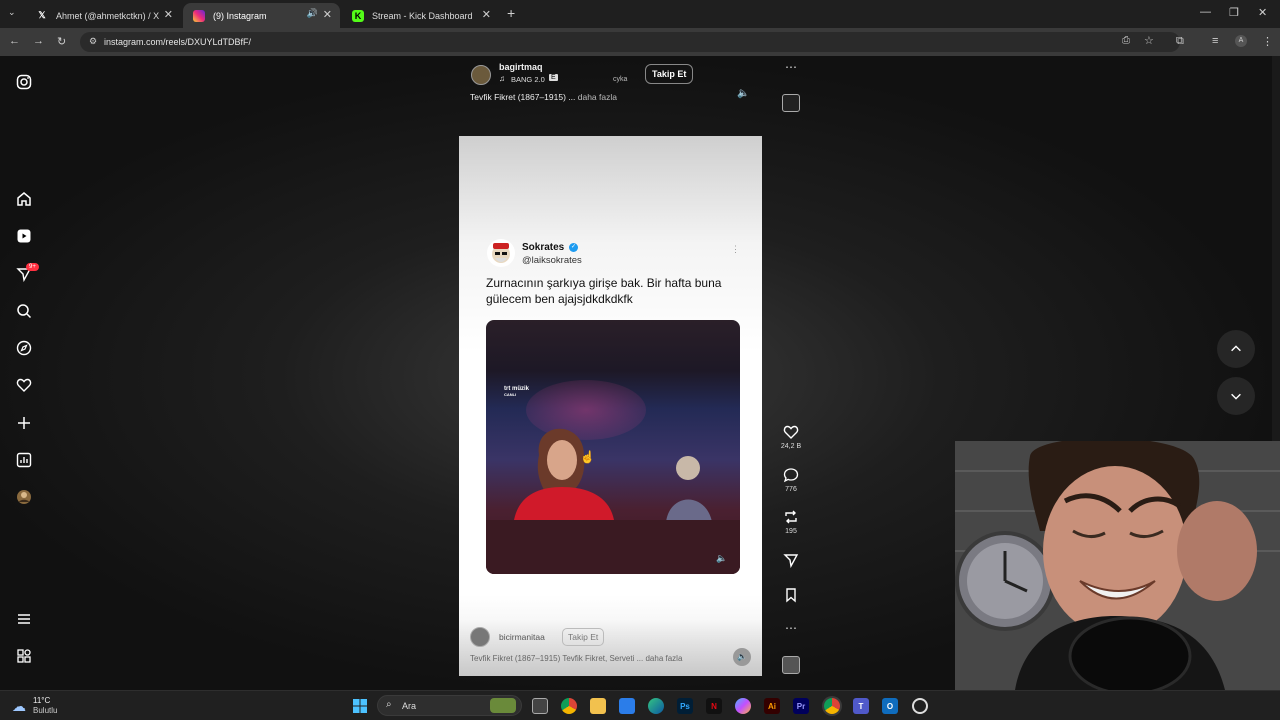 The width and height of the screenshot is (1280, 720). I want to click on more-options-icon: ⋯, so click(791, 628).